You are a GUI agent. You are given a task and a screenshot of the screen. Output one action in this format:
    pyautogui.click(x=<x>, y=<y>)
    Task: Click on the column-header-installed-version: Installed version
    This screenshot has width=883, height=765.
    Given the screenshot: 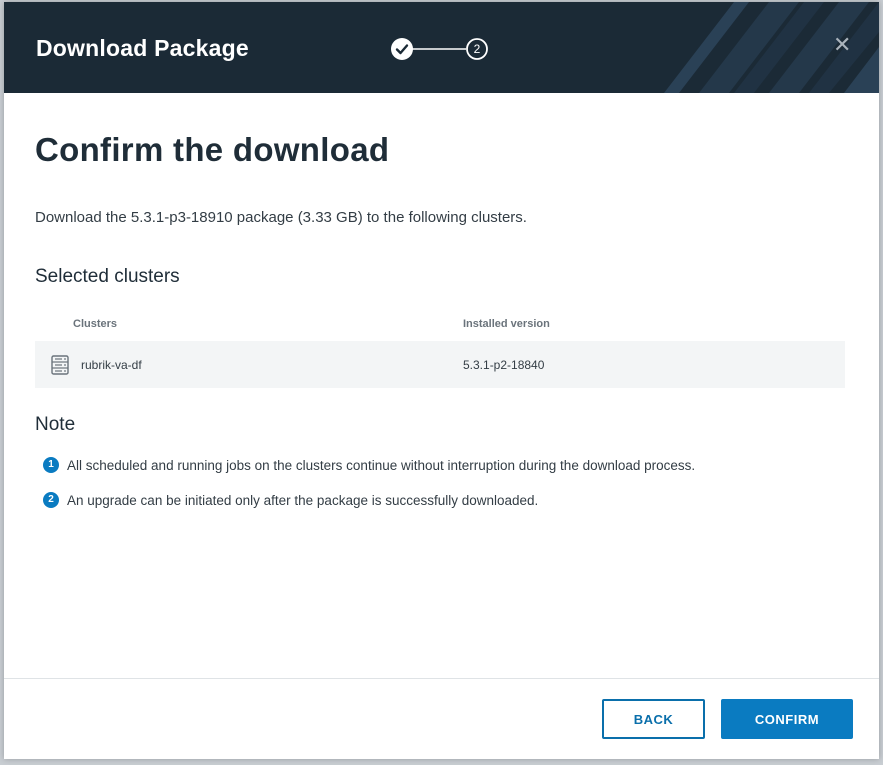 What is the action you would take?
    pyautogui.click(x=506, y=324)
    